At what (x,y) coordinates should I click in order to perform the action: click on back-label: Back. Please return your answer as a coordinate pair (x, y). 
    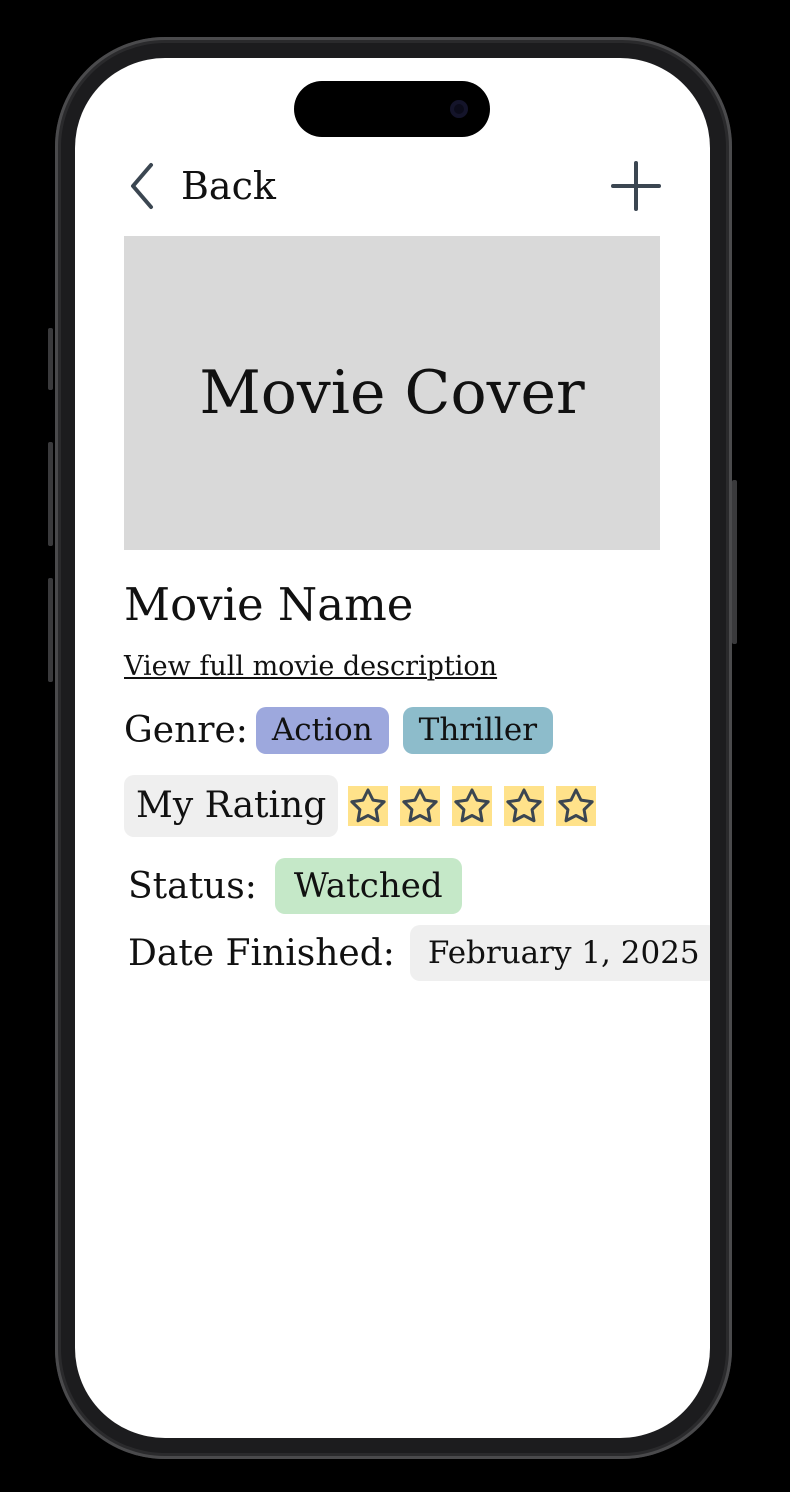
    Looking at the image, I should click on (228, 186).